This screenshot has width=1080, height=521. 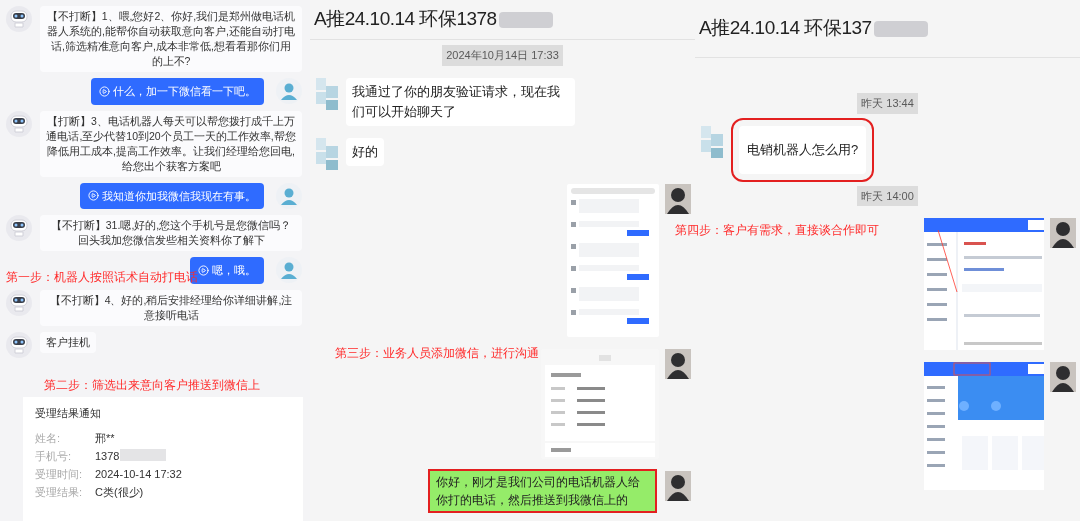 What do you see at coordinates (887, 195) in the screenshot?
I see `timestamp: 昨天 14:00` at bounding box center [887, 195].